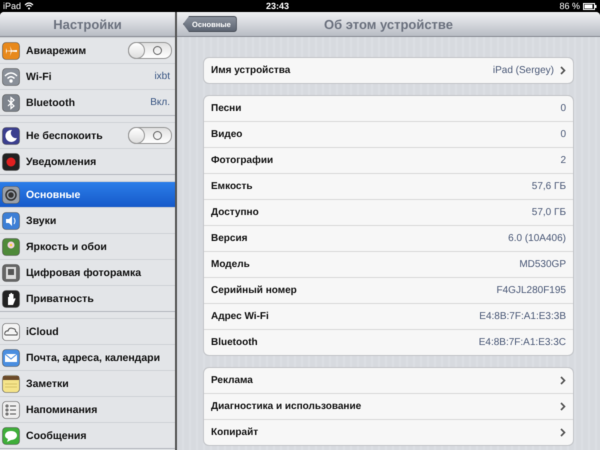  I want to click on item-label: Сообщения, so click(57, 436).